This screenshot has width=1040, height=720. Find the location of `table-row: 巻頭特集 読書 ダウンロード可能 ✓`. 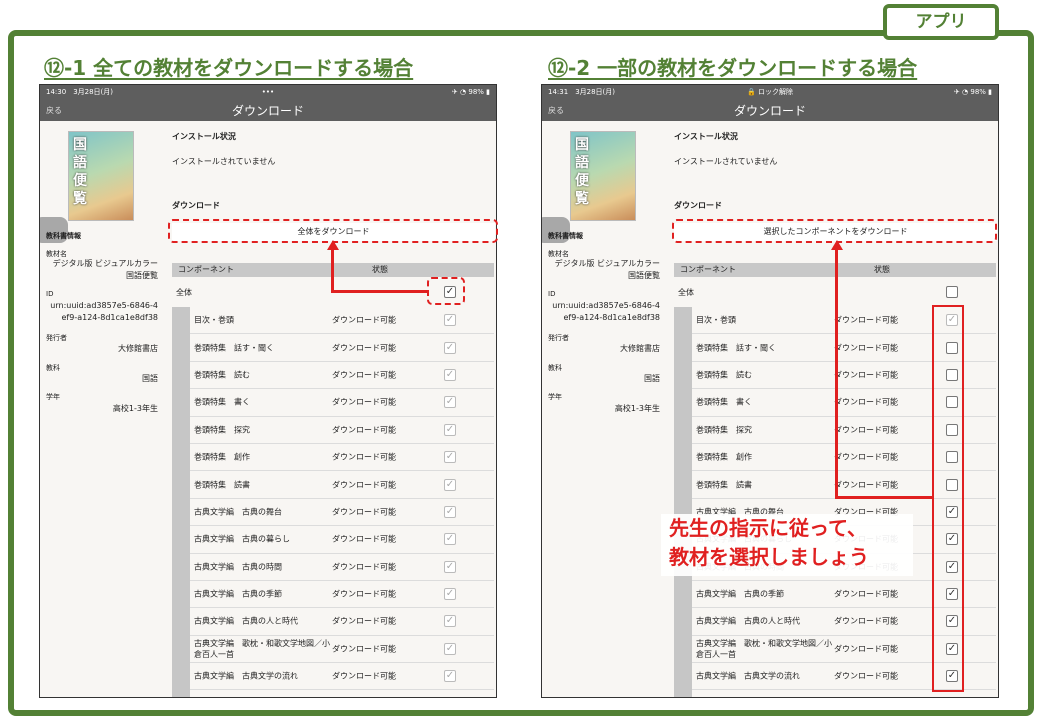

table-row: 巻頭特集 読書 ダウンロード可能 ✓ is located at coordinates (342, 485).